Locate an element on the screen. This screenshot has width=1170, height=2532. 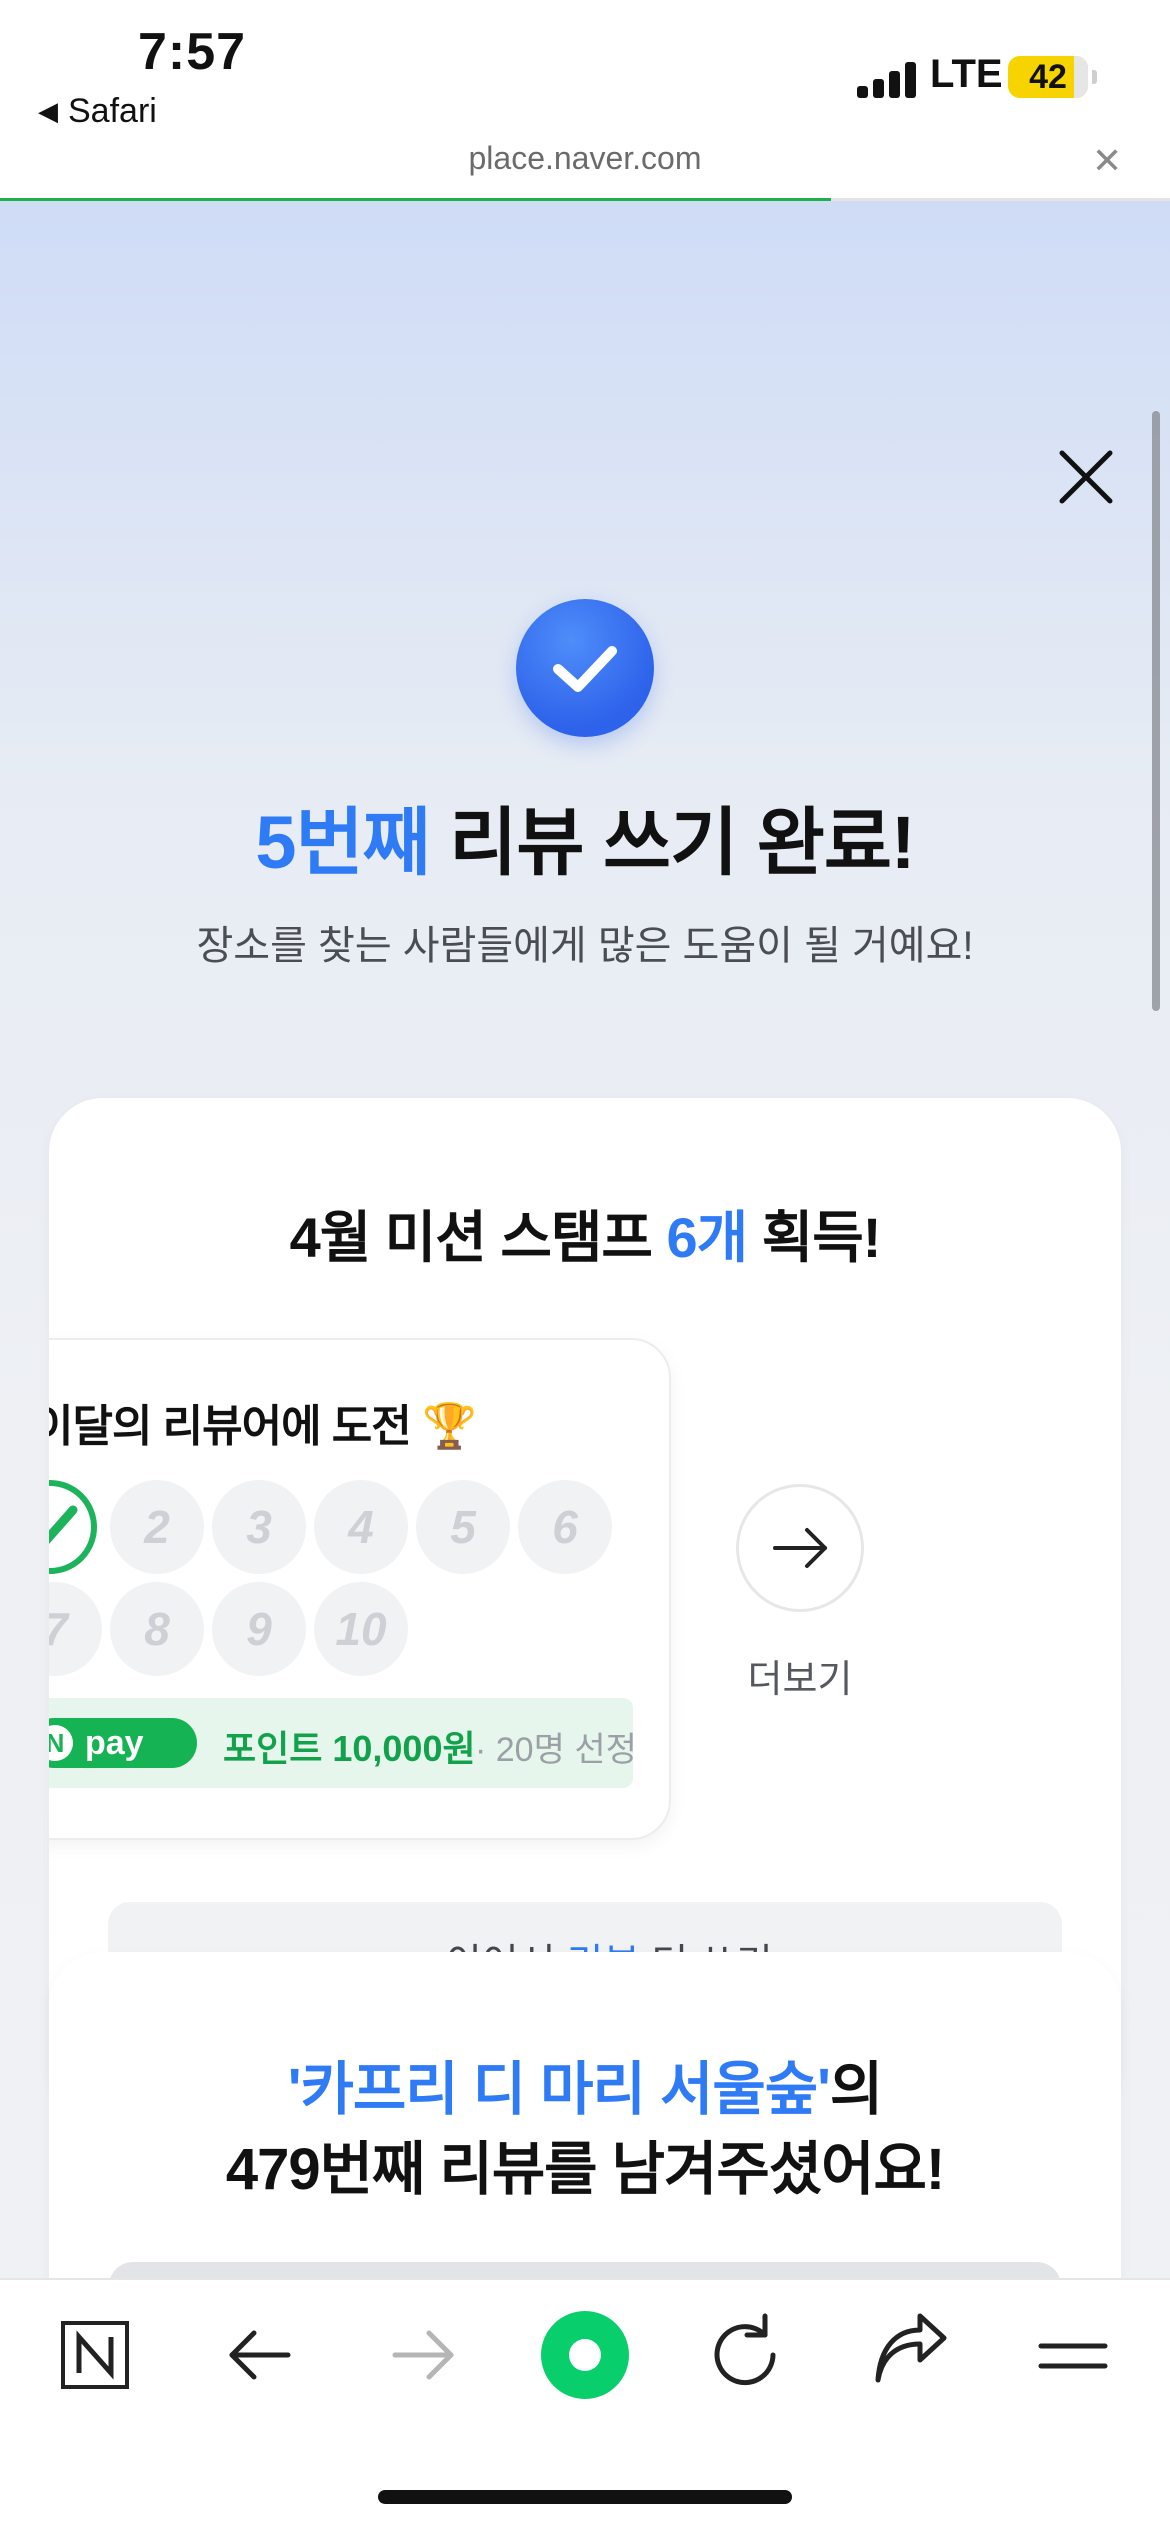
stamp: 4 is located at coordinates (361, 1527).